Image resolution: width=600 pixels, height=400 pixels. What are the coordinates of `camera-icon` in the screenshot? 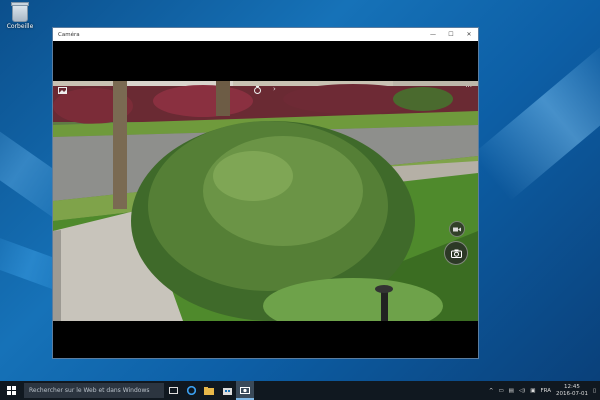 It's located at (456, 253).